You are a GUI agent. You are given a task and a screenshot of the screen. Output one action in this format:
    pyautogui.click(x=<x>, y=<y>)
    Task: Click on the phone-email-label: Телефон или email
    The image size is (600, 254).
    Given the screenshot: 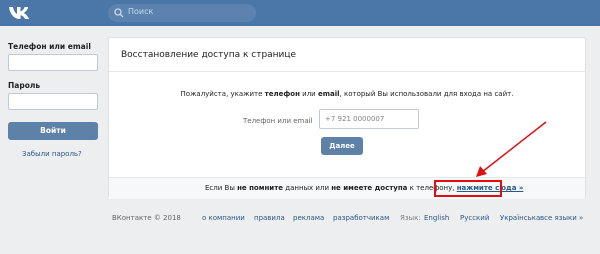 What is the action you would take?
    pyautogui.click(x=49, y=46)
    